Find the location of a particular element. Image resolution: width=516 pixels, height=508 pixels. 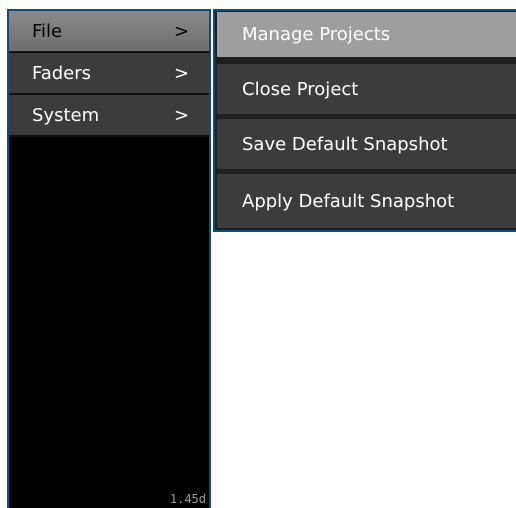

submenu-item-label: Close Project is located at coordinates (300, 89).